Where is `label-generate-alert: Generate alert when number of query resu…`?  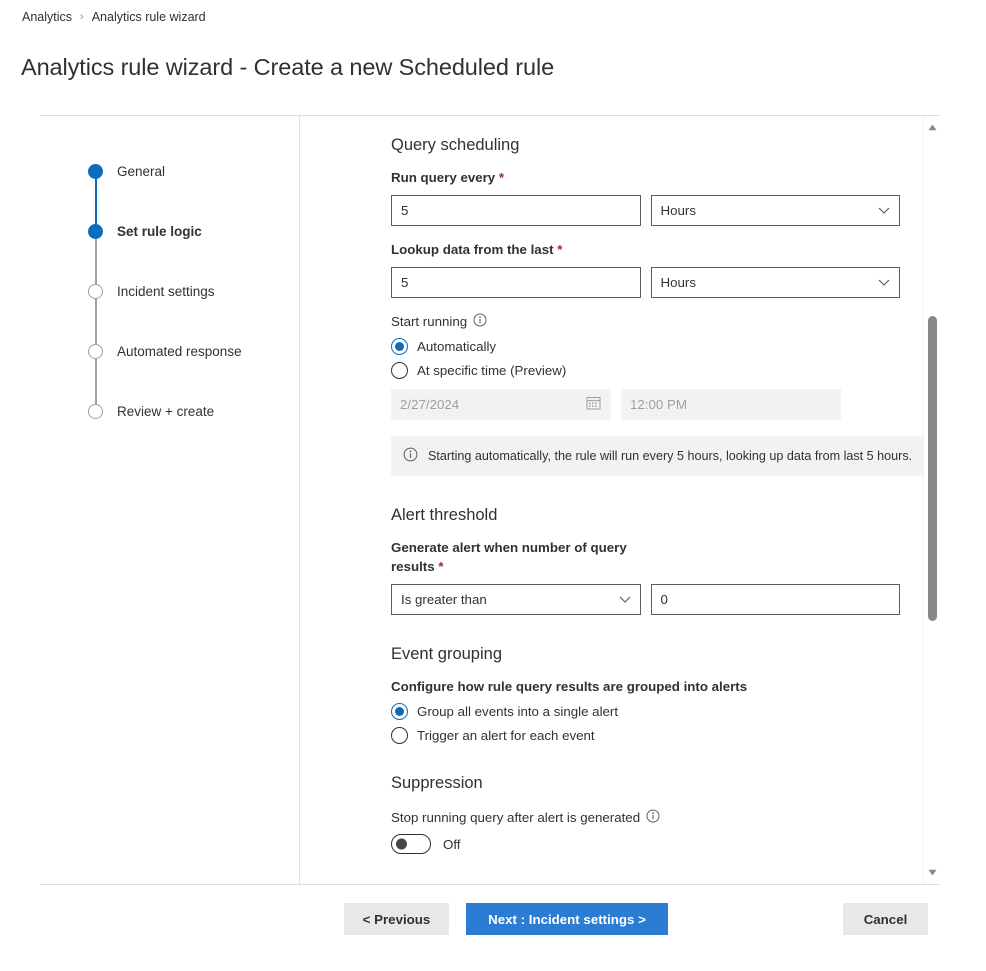
label-generate-alert: Generate alert when number of query resu… is located at coordinates (526, 558).